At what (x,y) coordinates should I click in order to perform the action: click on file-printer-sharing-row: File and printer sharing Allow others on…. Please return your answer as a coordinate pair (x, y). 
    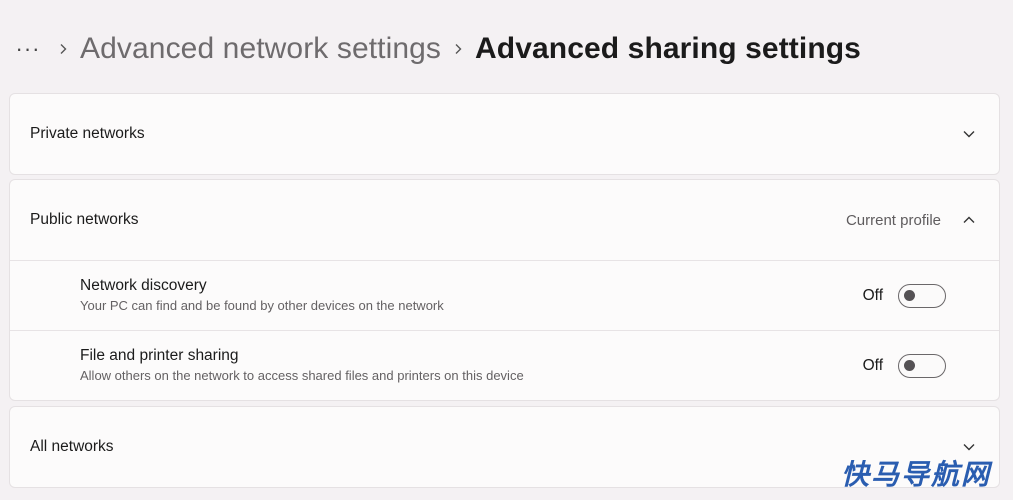
    Looking at the image, I should click on (504, 365).